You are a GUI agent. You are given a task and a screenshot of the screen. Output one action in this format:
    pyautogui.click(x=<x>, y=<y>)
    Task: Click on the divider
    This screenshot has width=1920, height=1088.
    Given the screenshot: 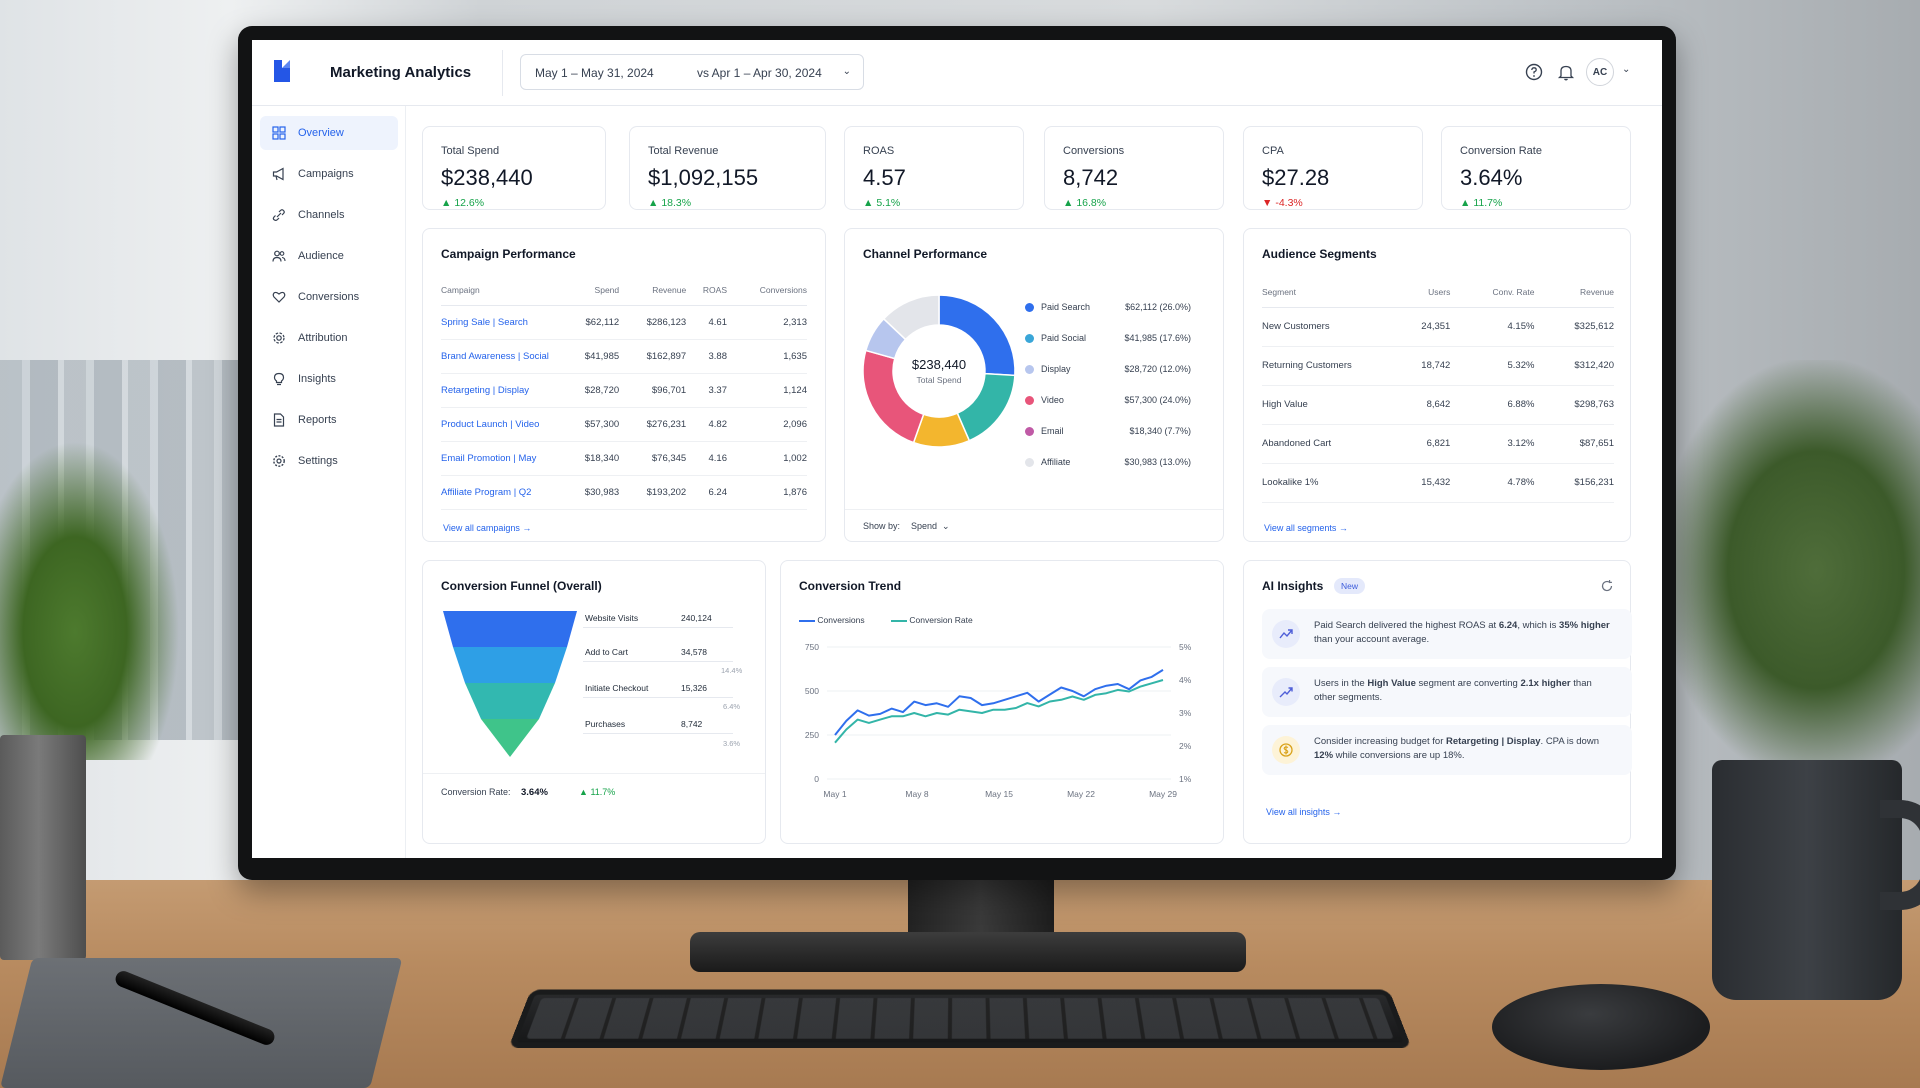 What is the action you would take?
    pyautogui.click(x=658, y=697)
    